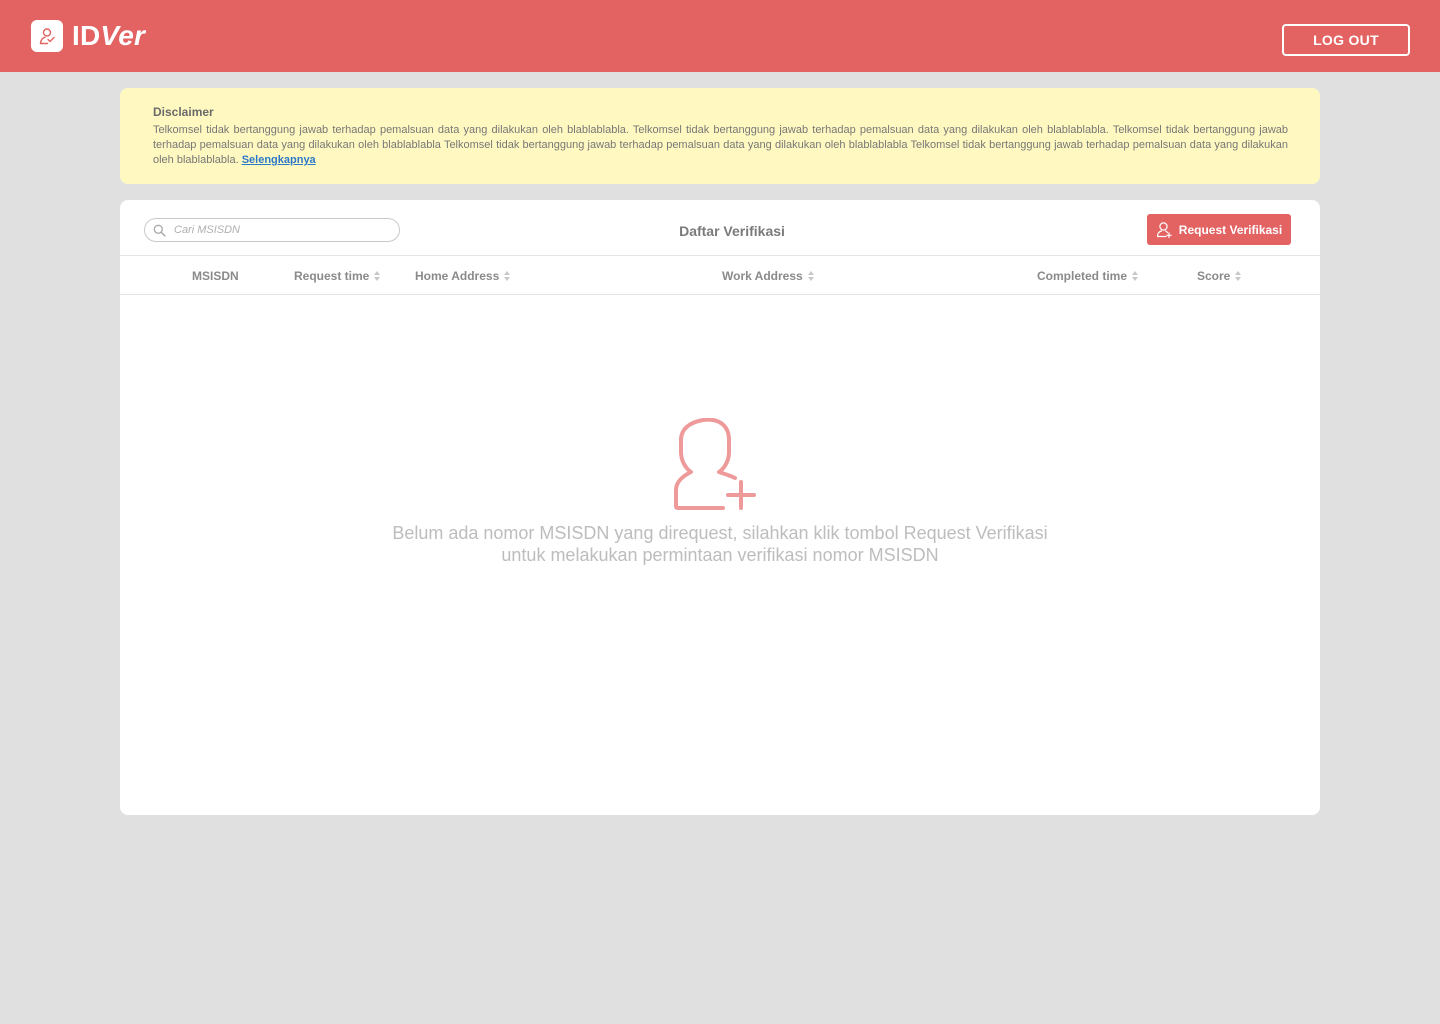 This screenshot has width=1440, height=1024. What do you see at coordinates (1230, 229) in the screenshot?
I see `request-verification-label: Request Verifikasi` at bounding box center [1230, 229].